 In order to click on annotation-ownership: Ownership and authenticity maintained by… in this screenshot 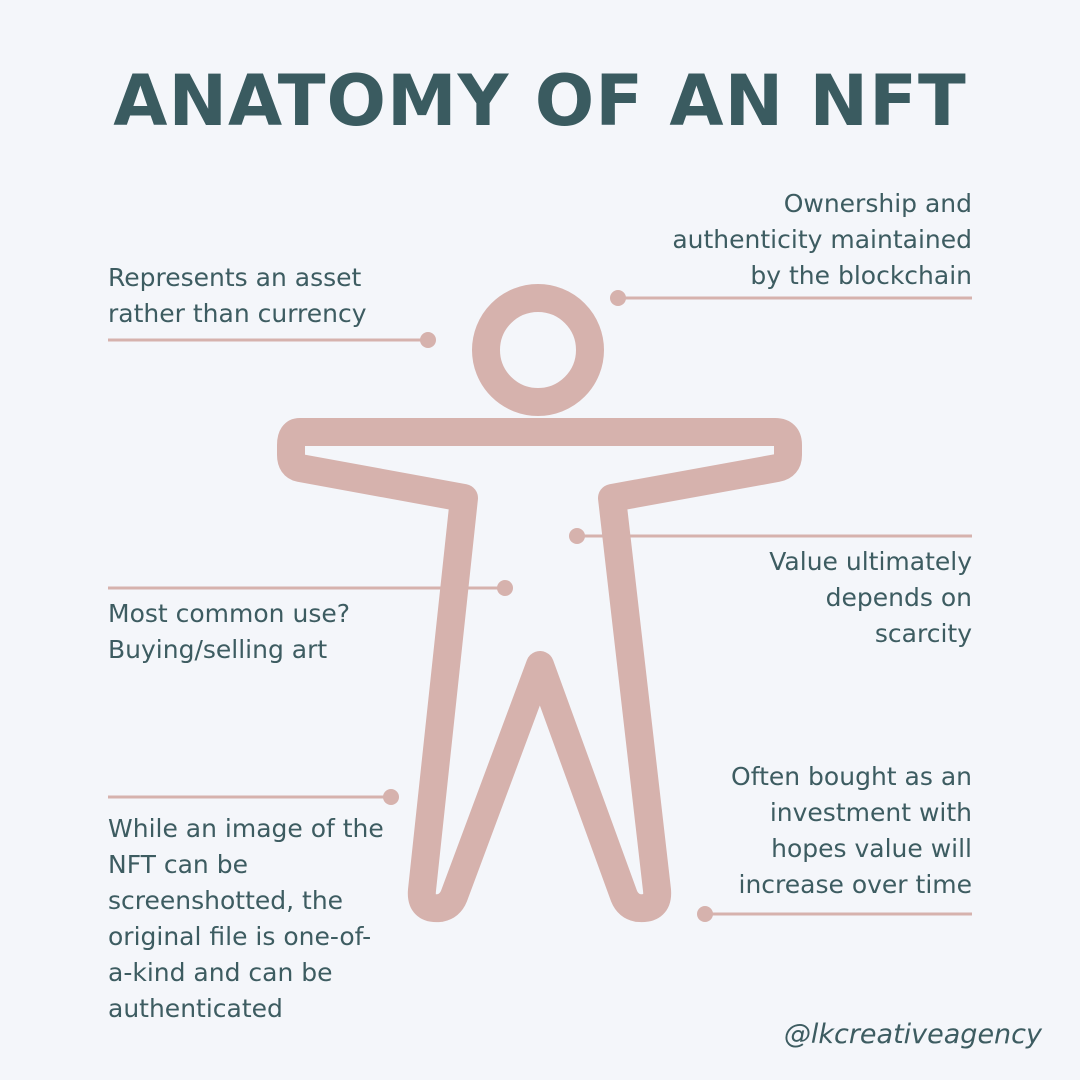, I will do `click(822, 240)`.